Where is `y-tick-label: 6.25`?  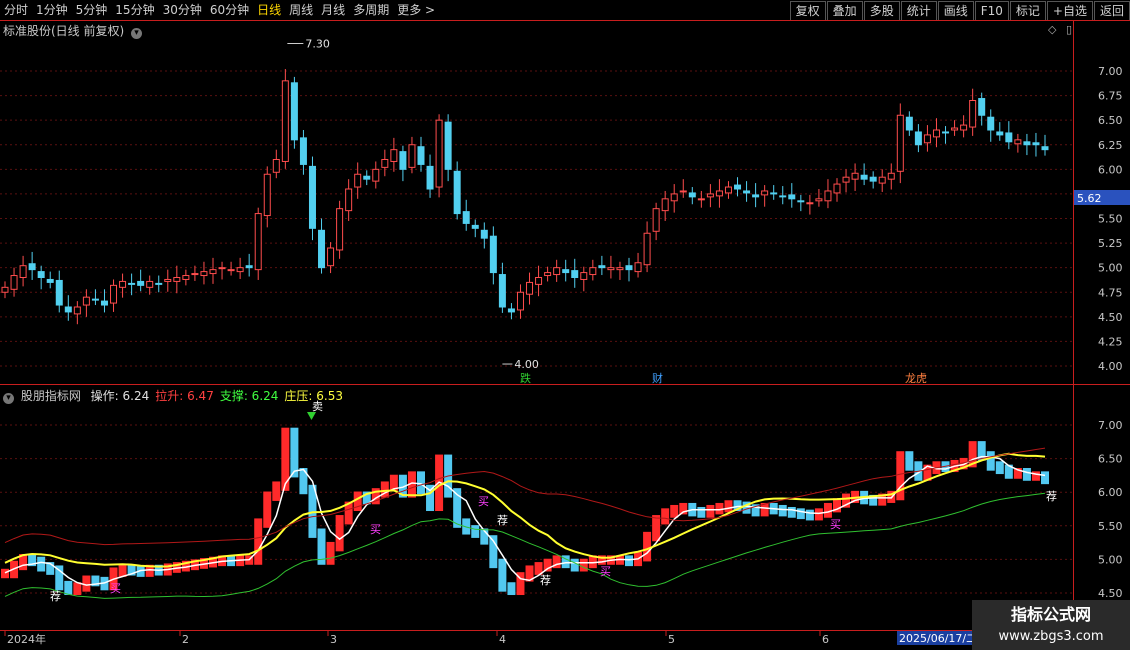
y-tick-label: 6.25 is located at coordinates (1110, 145).